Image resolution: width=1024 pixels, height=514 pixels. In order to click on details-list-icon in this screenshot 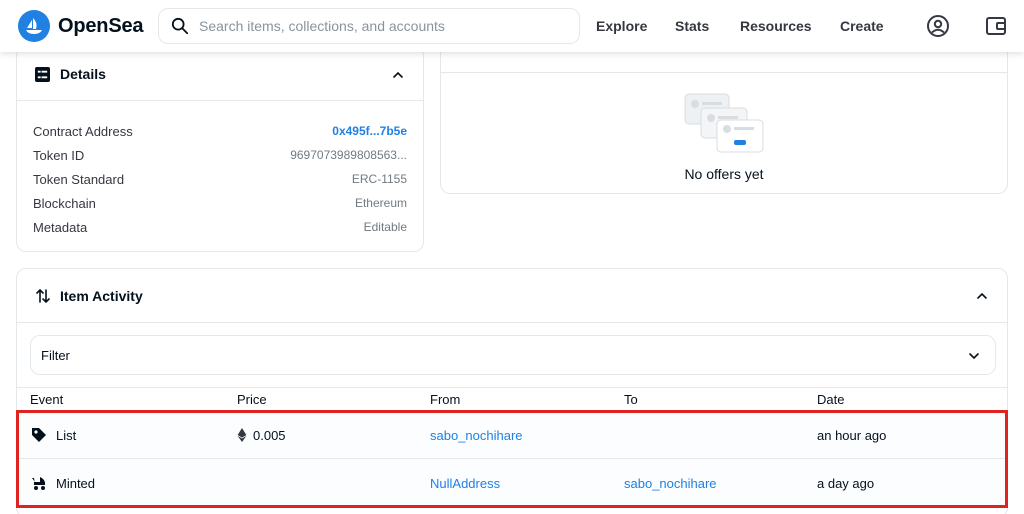, I will do `click(42, 74)`.